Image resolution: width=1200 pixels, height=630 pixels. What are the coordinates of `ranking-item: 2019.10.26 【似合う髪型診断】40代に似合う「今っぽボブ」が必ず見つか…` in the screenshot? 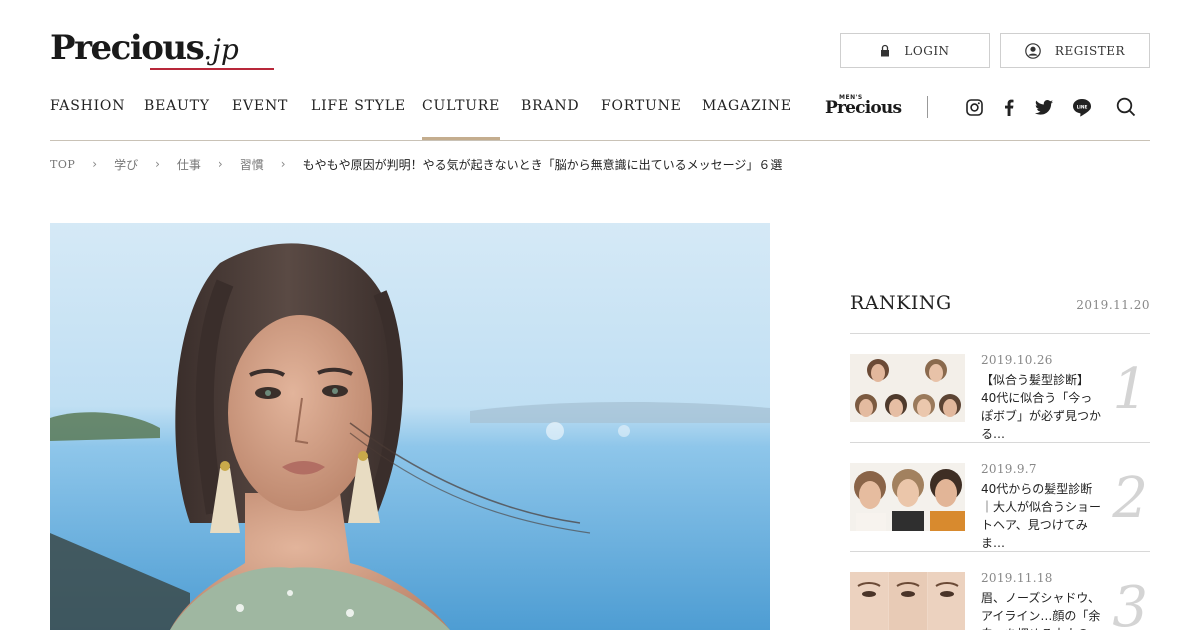 It's located at (1000, 388).